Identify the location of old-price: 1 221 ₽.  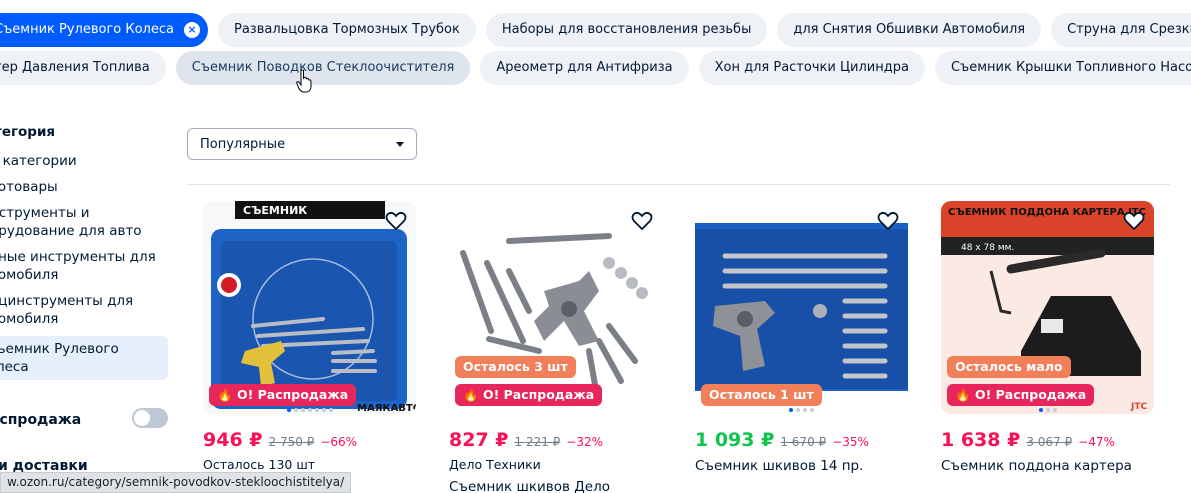
(537, 442).